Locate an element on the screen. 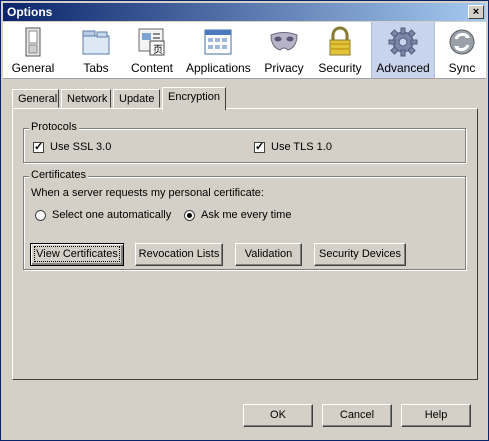 This screenshot has width=489, height=441. gear-icon is located at coordinates (403, 42).